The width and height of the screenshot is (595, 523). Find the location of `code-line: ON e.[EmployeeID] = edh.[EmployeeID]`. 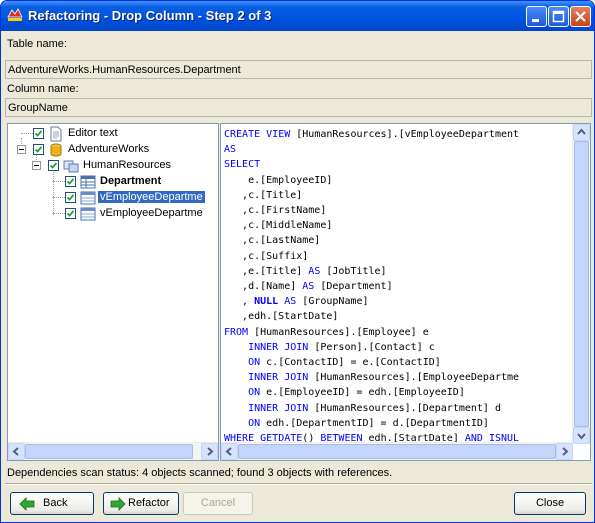

code-line: ON e.[EmployeeID] = edh.[EmployeeID] is located at coordinates (356, 393).